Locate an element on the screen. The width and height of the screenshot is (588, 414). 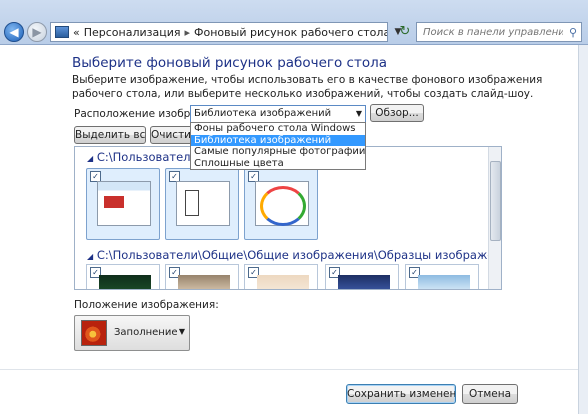
window-scrollbar is located at coordinates (583, 229).